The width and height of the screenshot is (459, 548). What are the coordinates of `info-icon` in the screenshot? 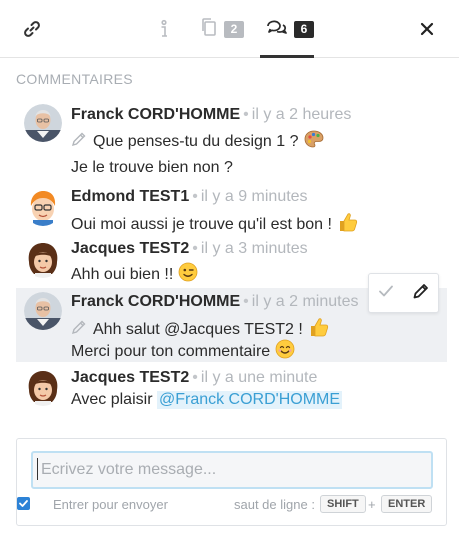 It's located at (164, 29).